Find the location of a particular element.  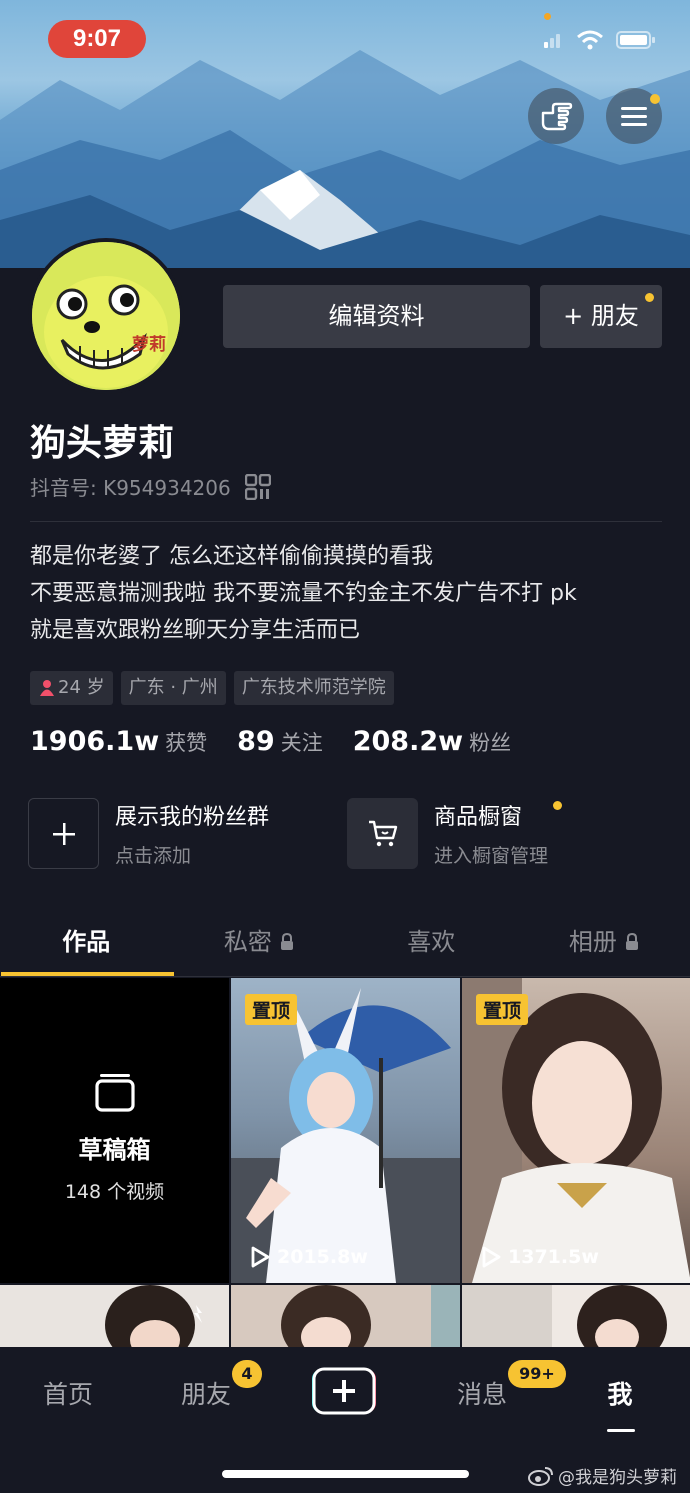

wifi-icon is located at coordinates (590, 40).